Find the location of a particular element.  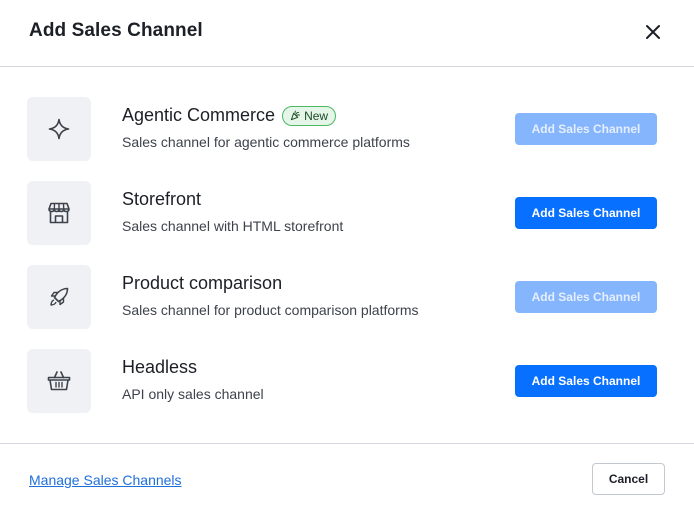

close-button is located at coordinates (653, 32).